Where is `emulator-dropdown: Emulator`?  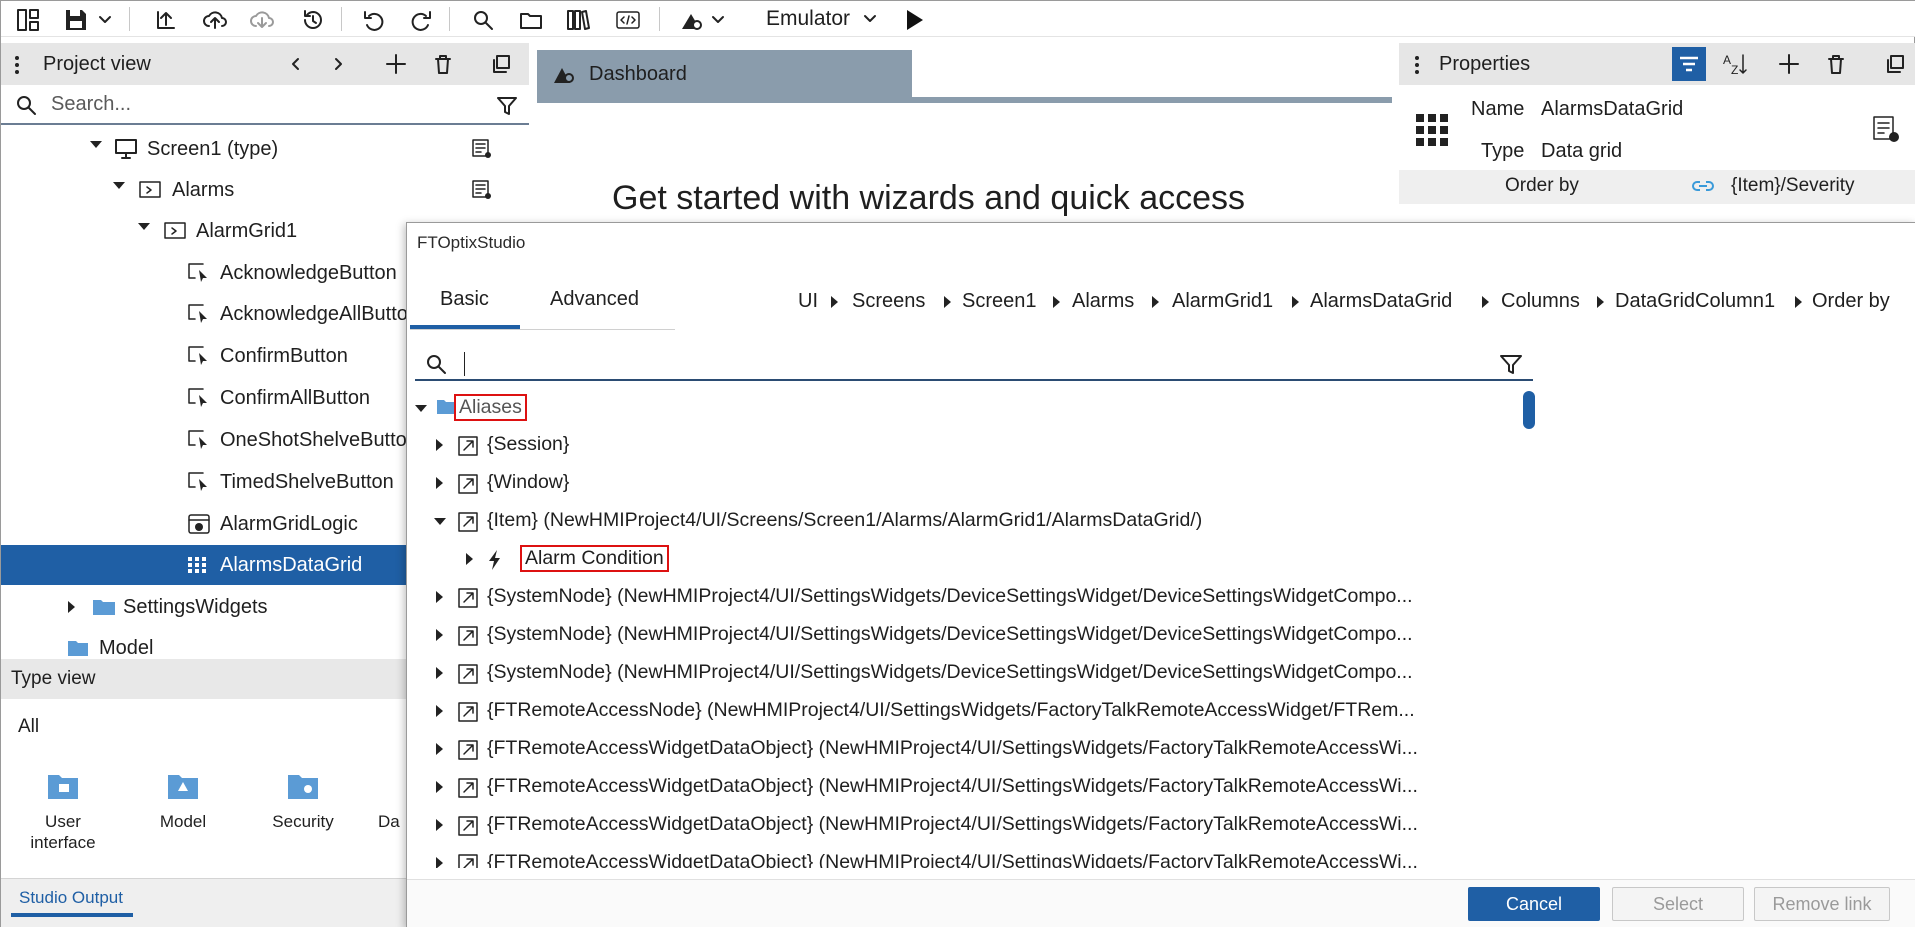 emulator-dropdown: Emulator is located at coordinates (822, 19).